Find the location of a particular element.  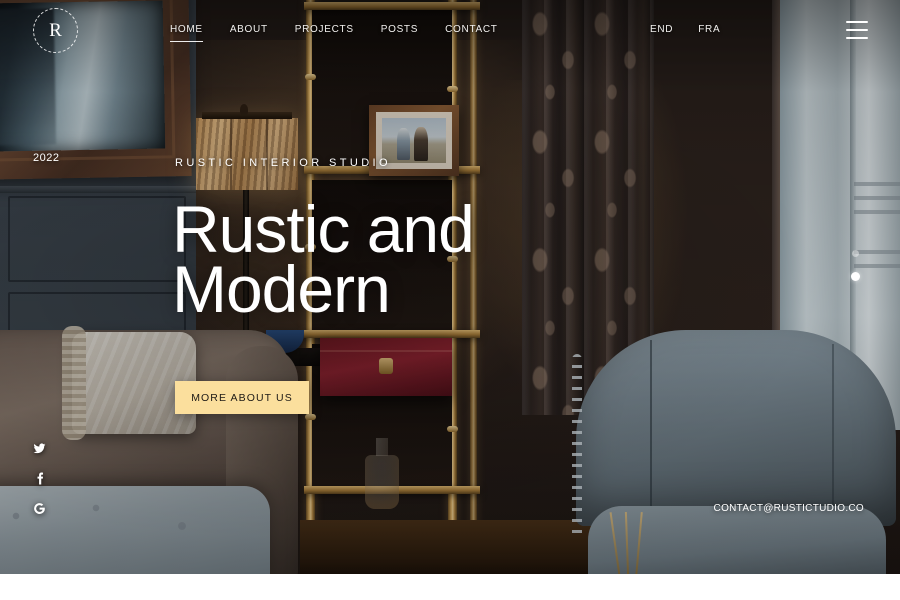

nav-item-contact: CONTACT is located at coordinates (471, 32).